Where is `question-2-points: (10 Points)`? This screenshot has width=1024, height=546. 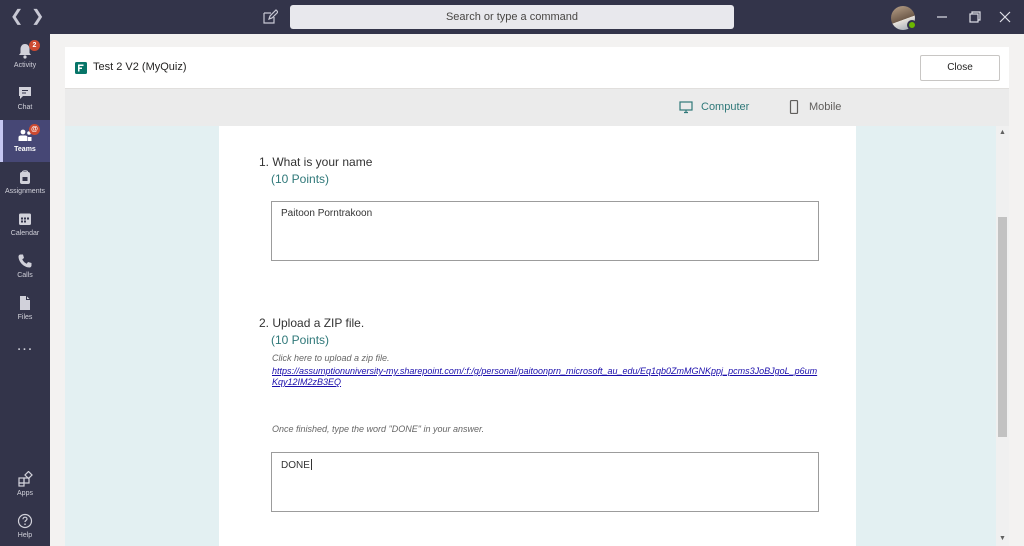 question-2-points: (10 Points) is located at coordinates (300, 340).